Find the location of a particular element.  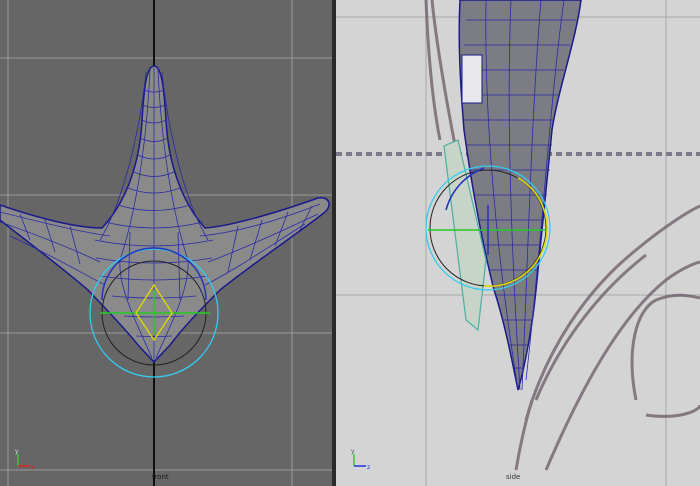

side-axis-indicator: y z is located at coordinates (362, 459).